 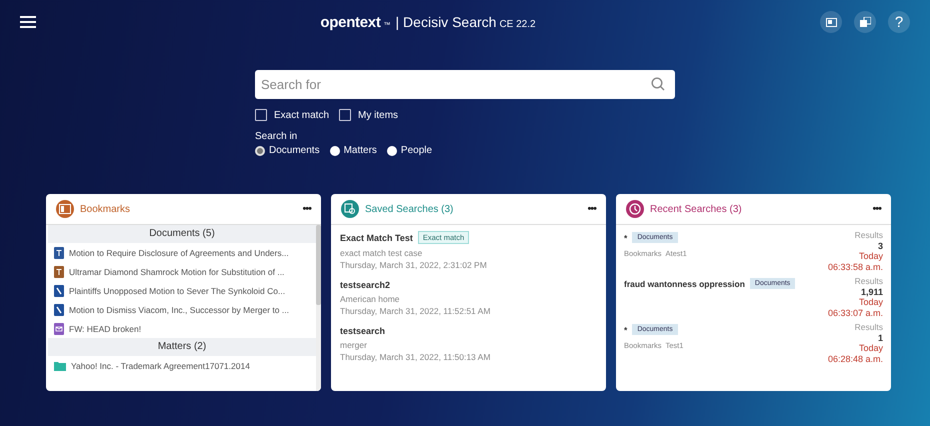 I want to click on search-icon, so click(x=658, y=84).